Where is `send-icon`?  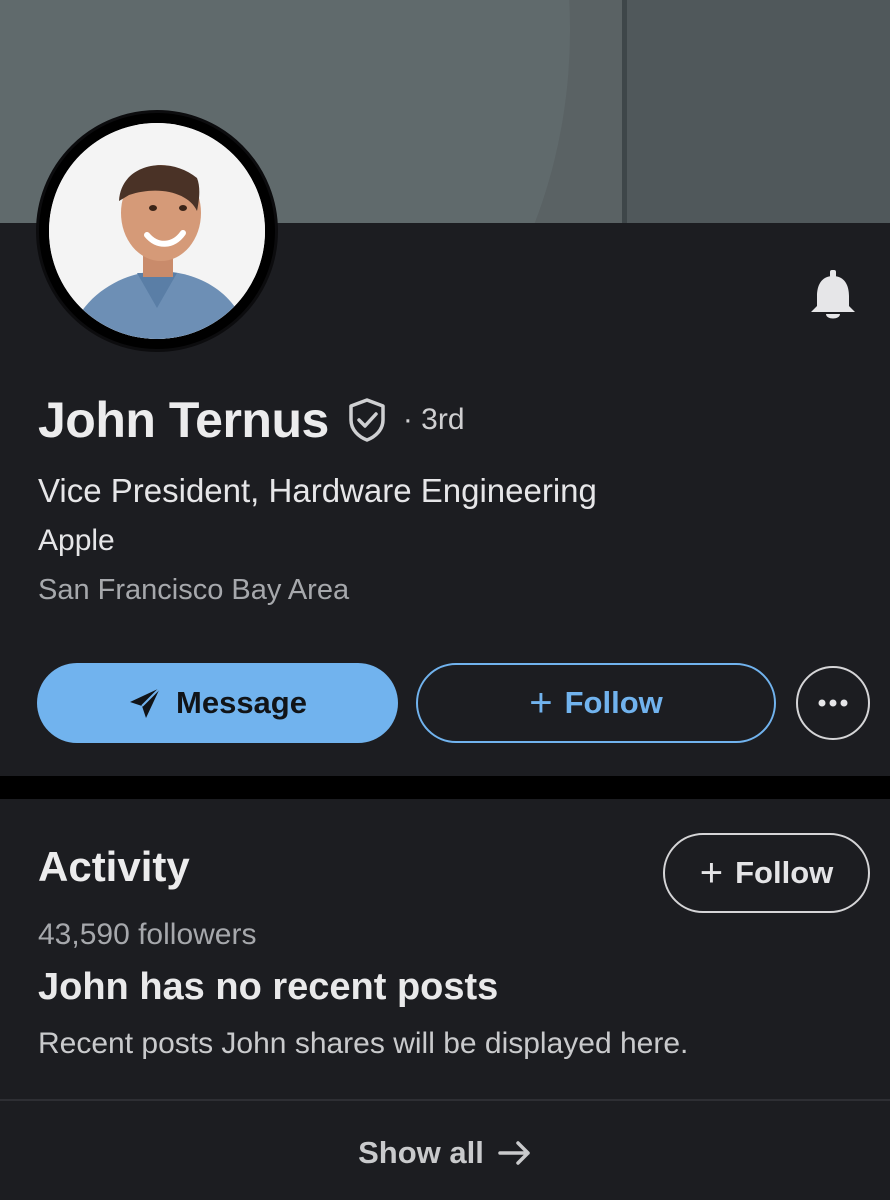
send-icon is located at coordinates (145, 702).